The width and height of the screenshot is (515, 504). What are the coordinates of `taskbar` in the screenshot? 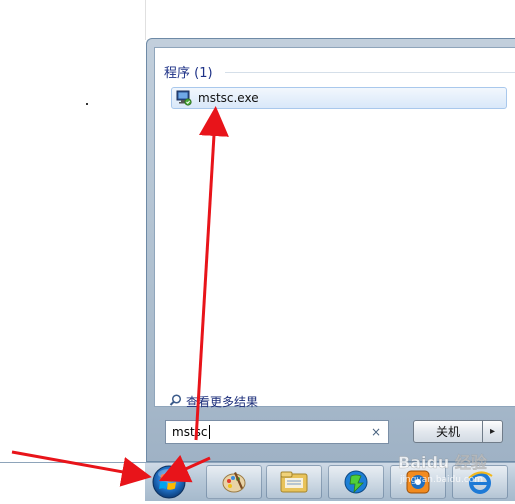 It's located at (257, 481).